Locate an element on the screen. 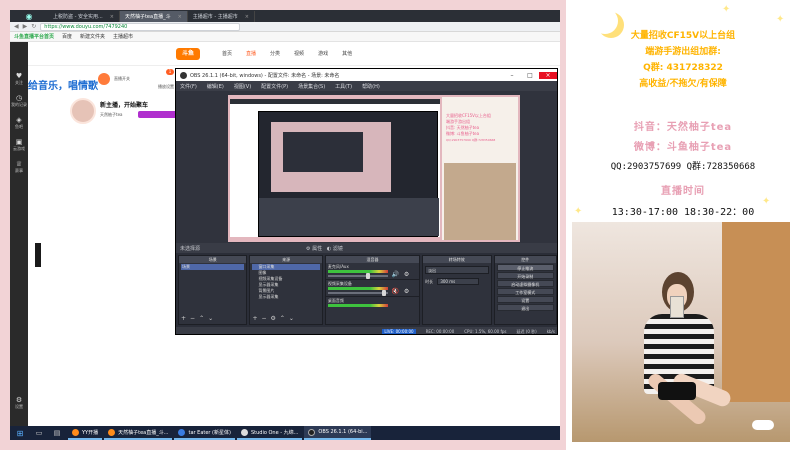 This screenshot has height=450, width=800. nav-video: 视频 is located at coordinates (299, 53).